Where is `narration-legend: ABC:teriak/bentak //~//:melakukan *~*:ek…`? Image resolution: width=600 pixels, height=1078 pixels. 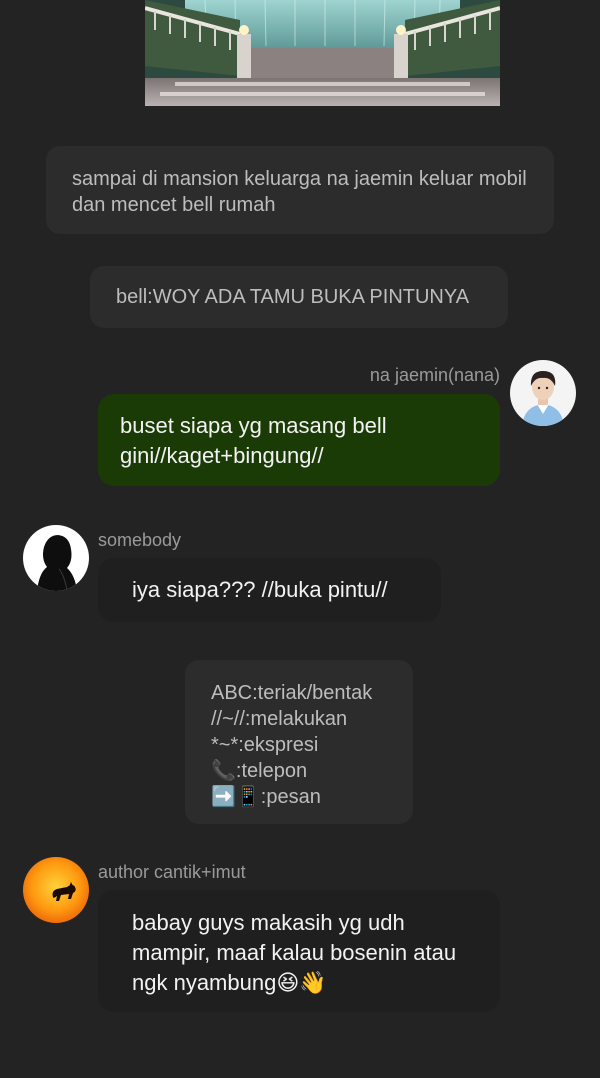
narration-legend: ABC:teriak/bentak //~//:melakukan *~*:ek… is located at coordinates (299, 742).